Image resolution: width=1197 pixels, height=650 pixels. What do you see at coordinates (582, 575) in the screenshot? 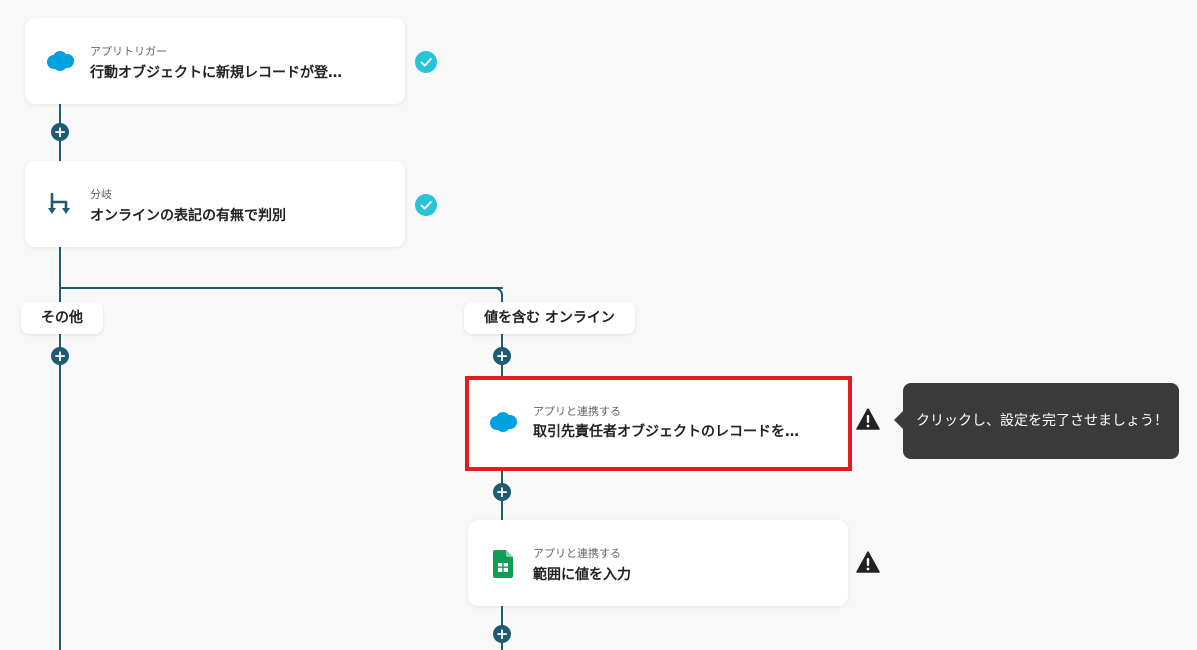
I see `sheet-step-title: 範囲に値を入力` at bounding box center [582, 575].